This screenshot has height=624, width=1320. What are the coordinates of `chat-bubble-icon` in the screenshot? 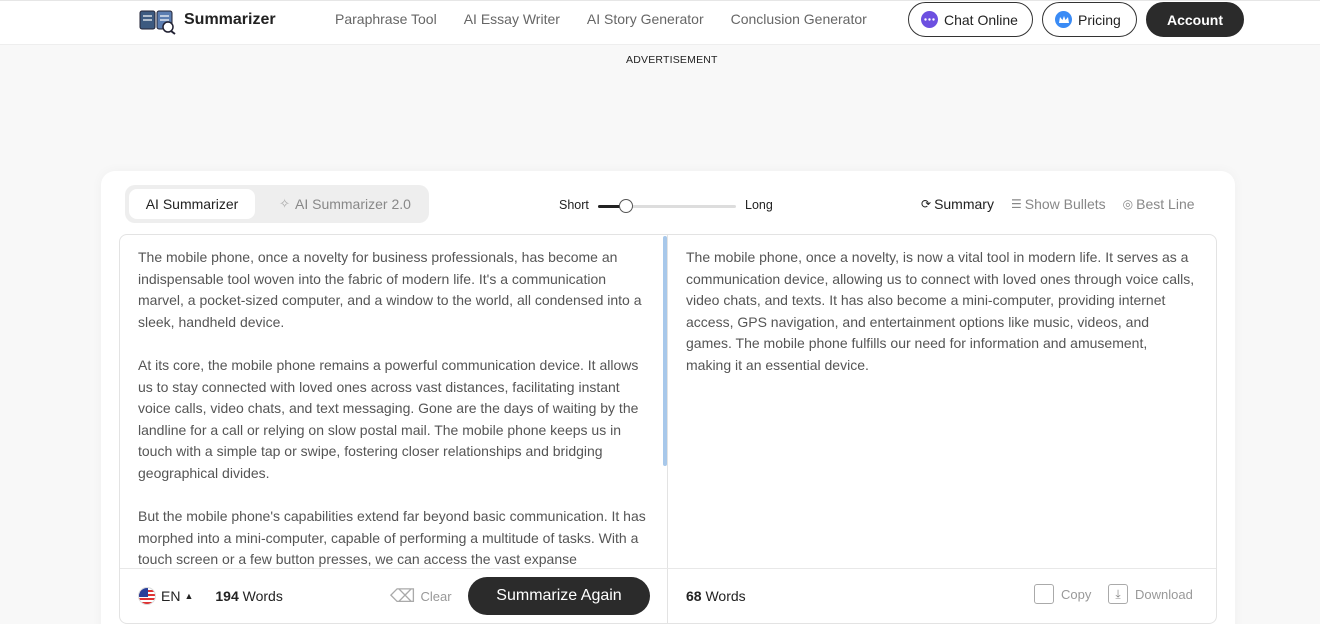 It's located at (929, 19).